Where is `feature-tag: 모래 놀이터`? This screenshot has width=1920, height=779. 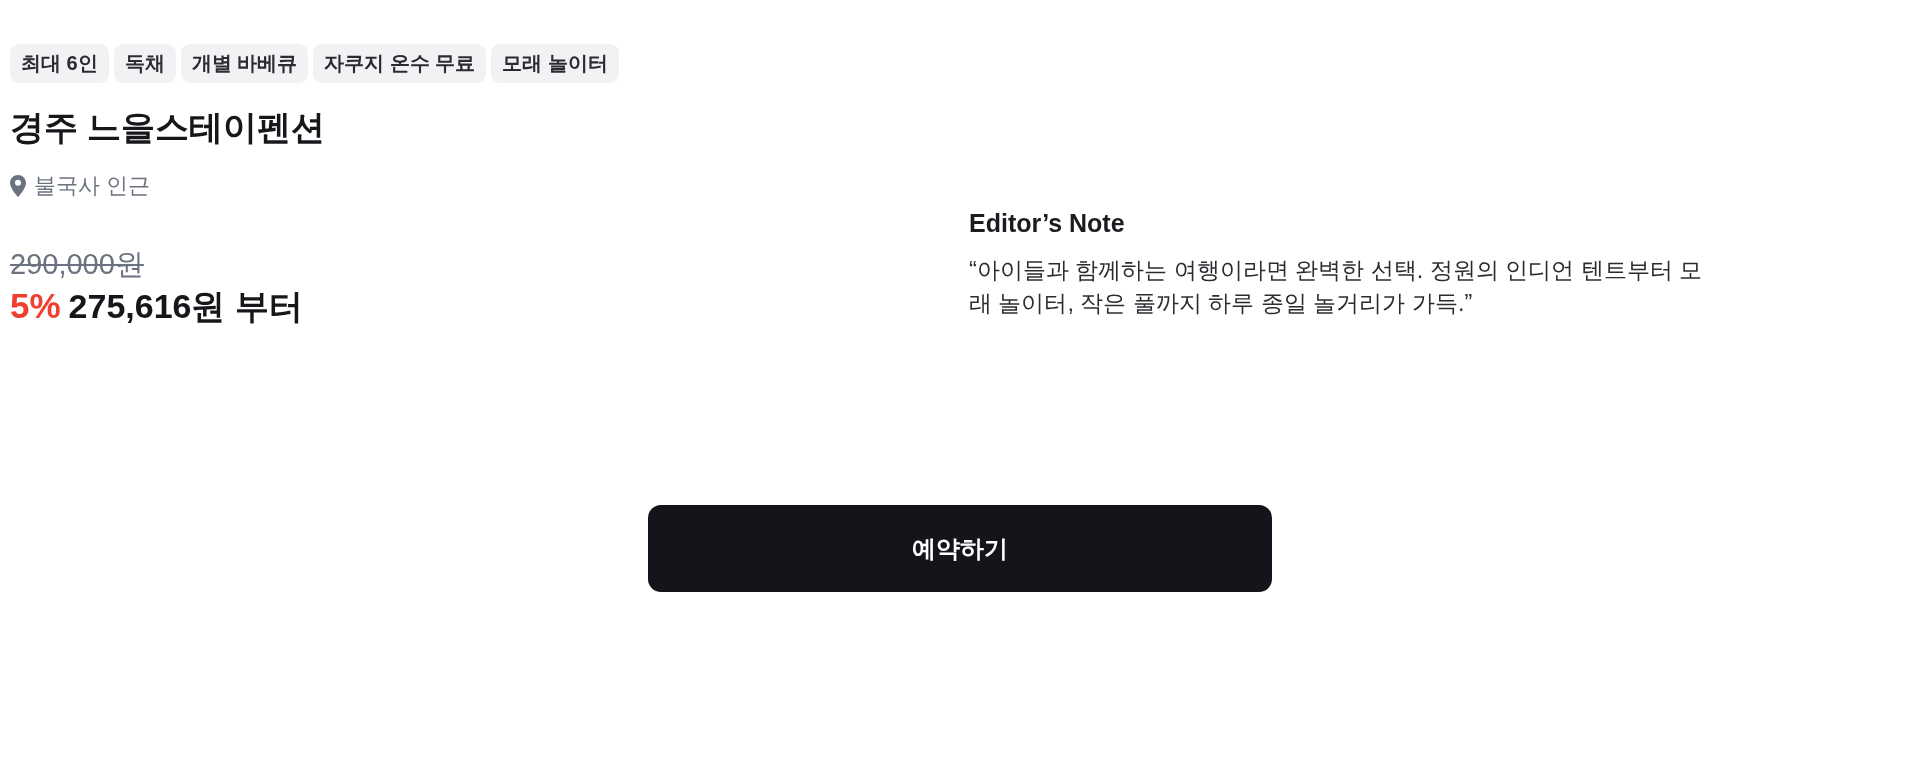 feature-tag: 모래 놀이터 is located at coordinates (555, 63).